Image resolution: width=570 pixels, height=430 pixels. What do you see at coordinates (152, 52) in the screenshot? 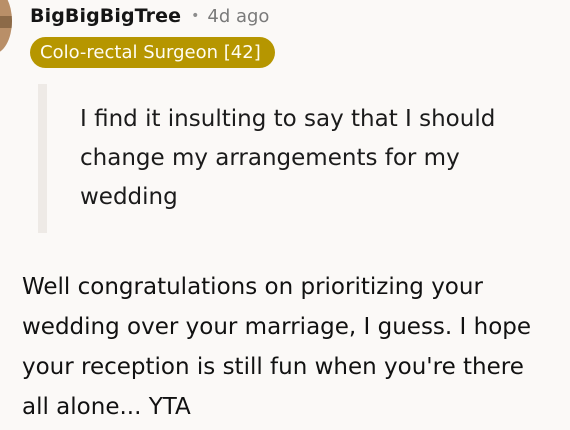
I see `user-flair: Colo-rectal Surgeon [42]` at bounding box center [152, 52].